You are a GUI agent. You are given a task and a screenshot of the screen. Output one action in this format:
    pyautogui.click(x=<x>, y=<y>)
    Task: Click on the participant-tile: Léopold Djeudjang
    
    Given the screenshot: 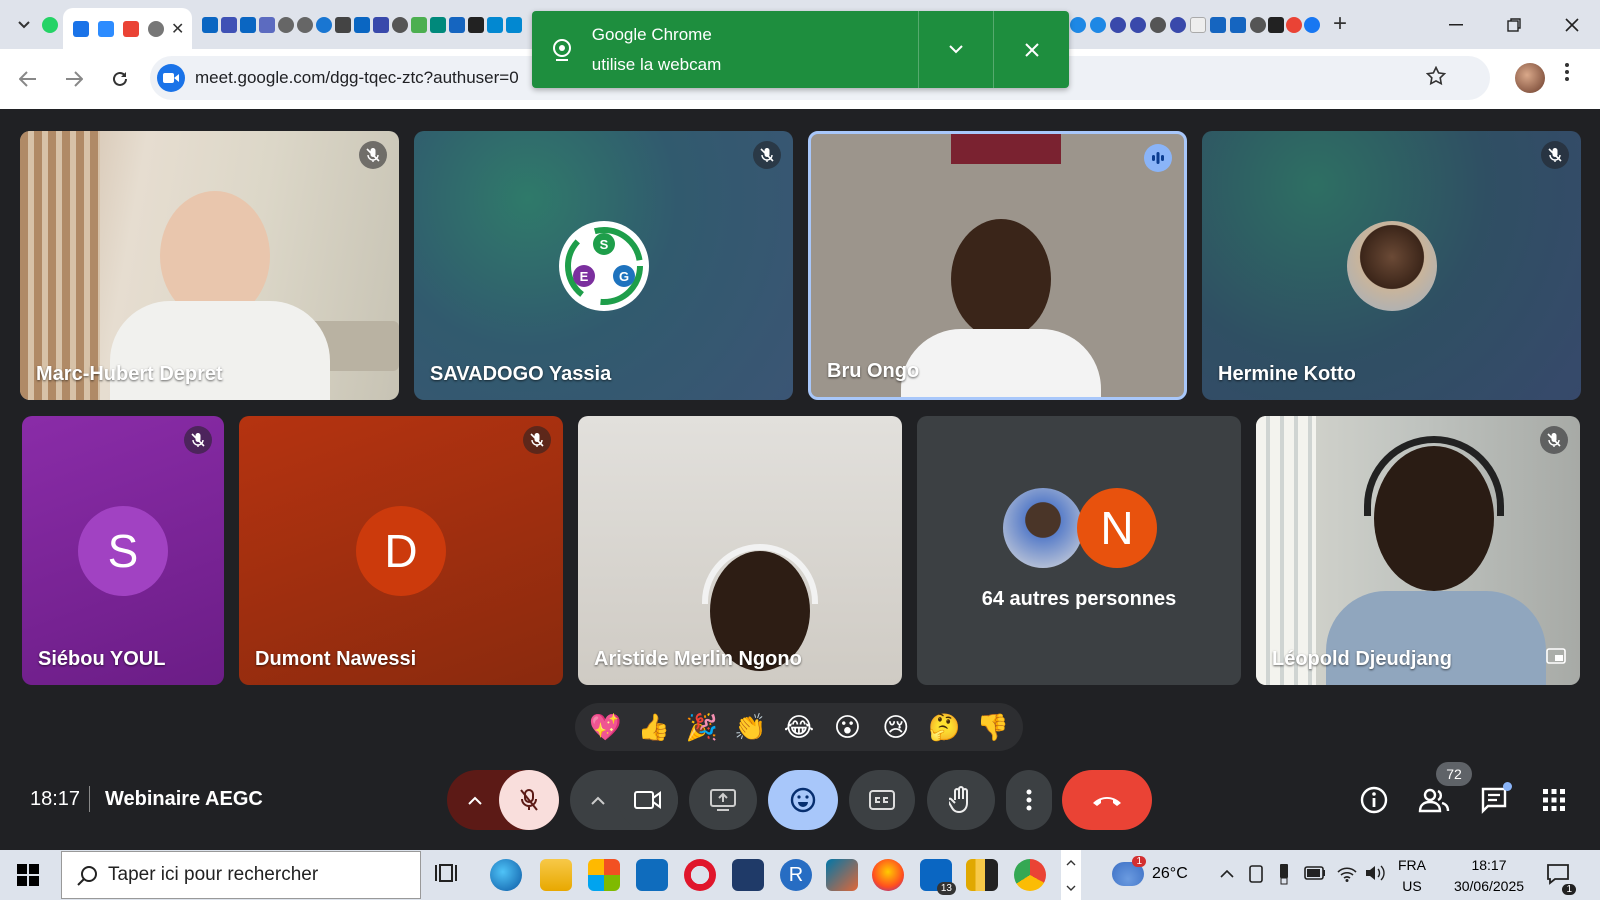 What is the action you would take?
    pyautogui.click(x=1418, y=550)
    